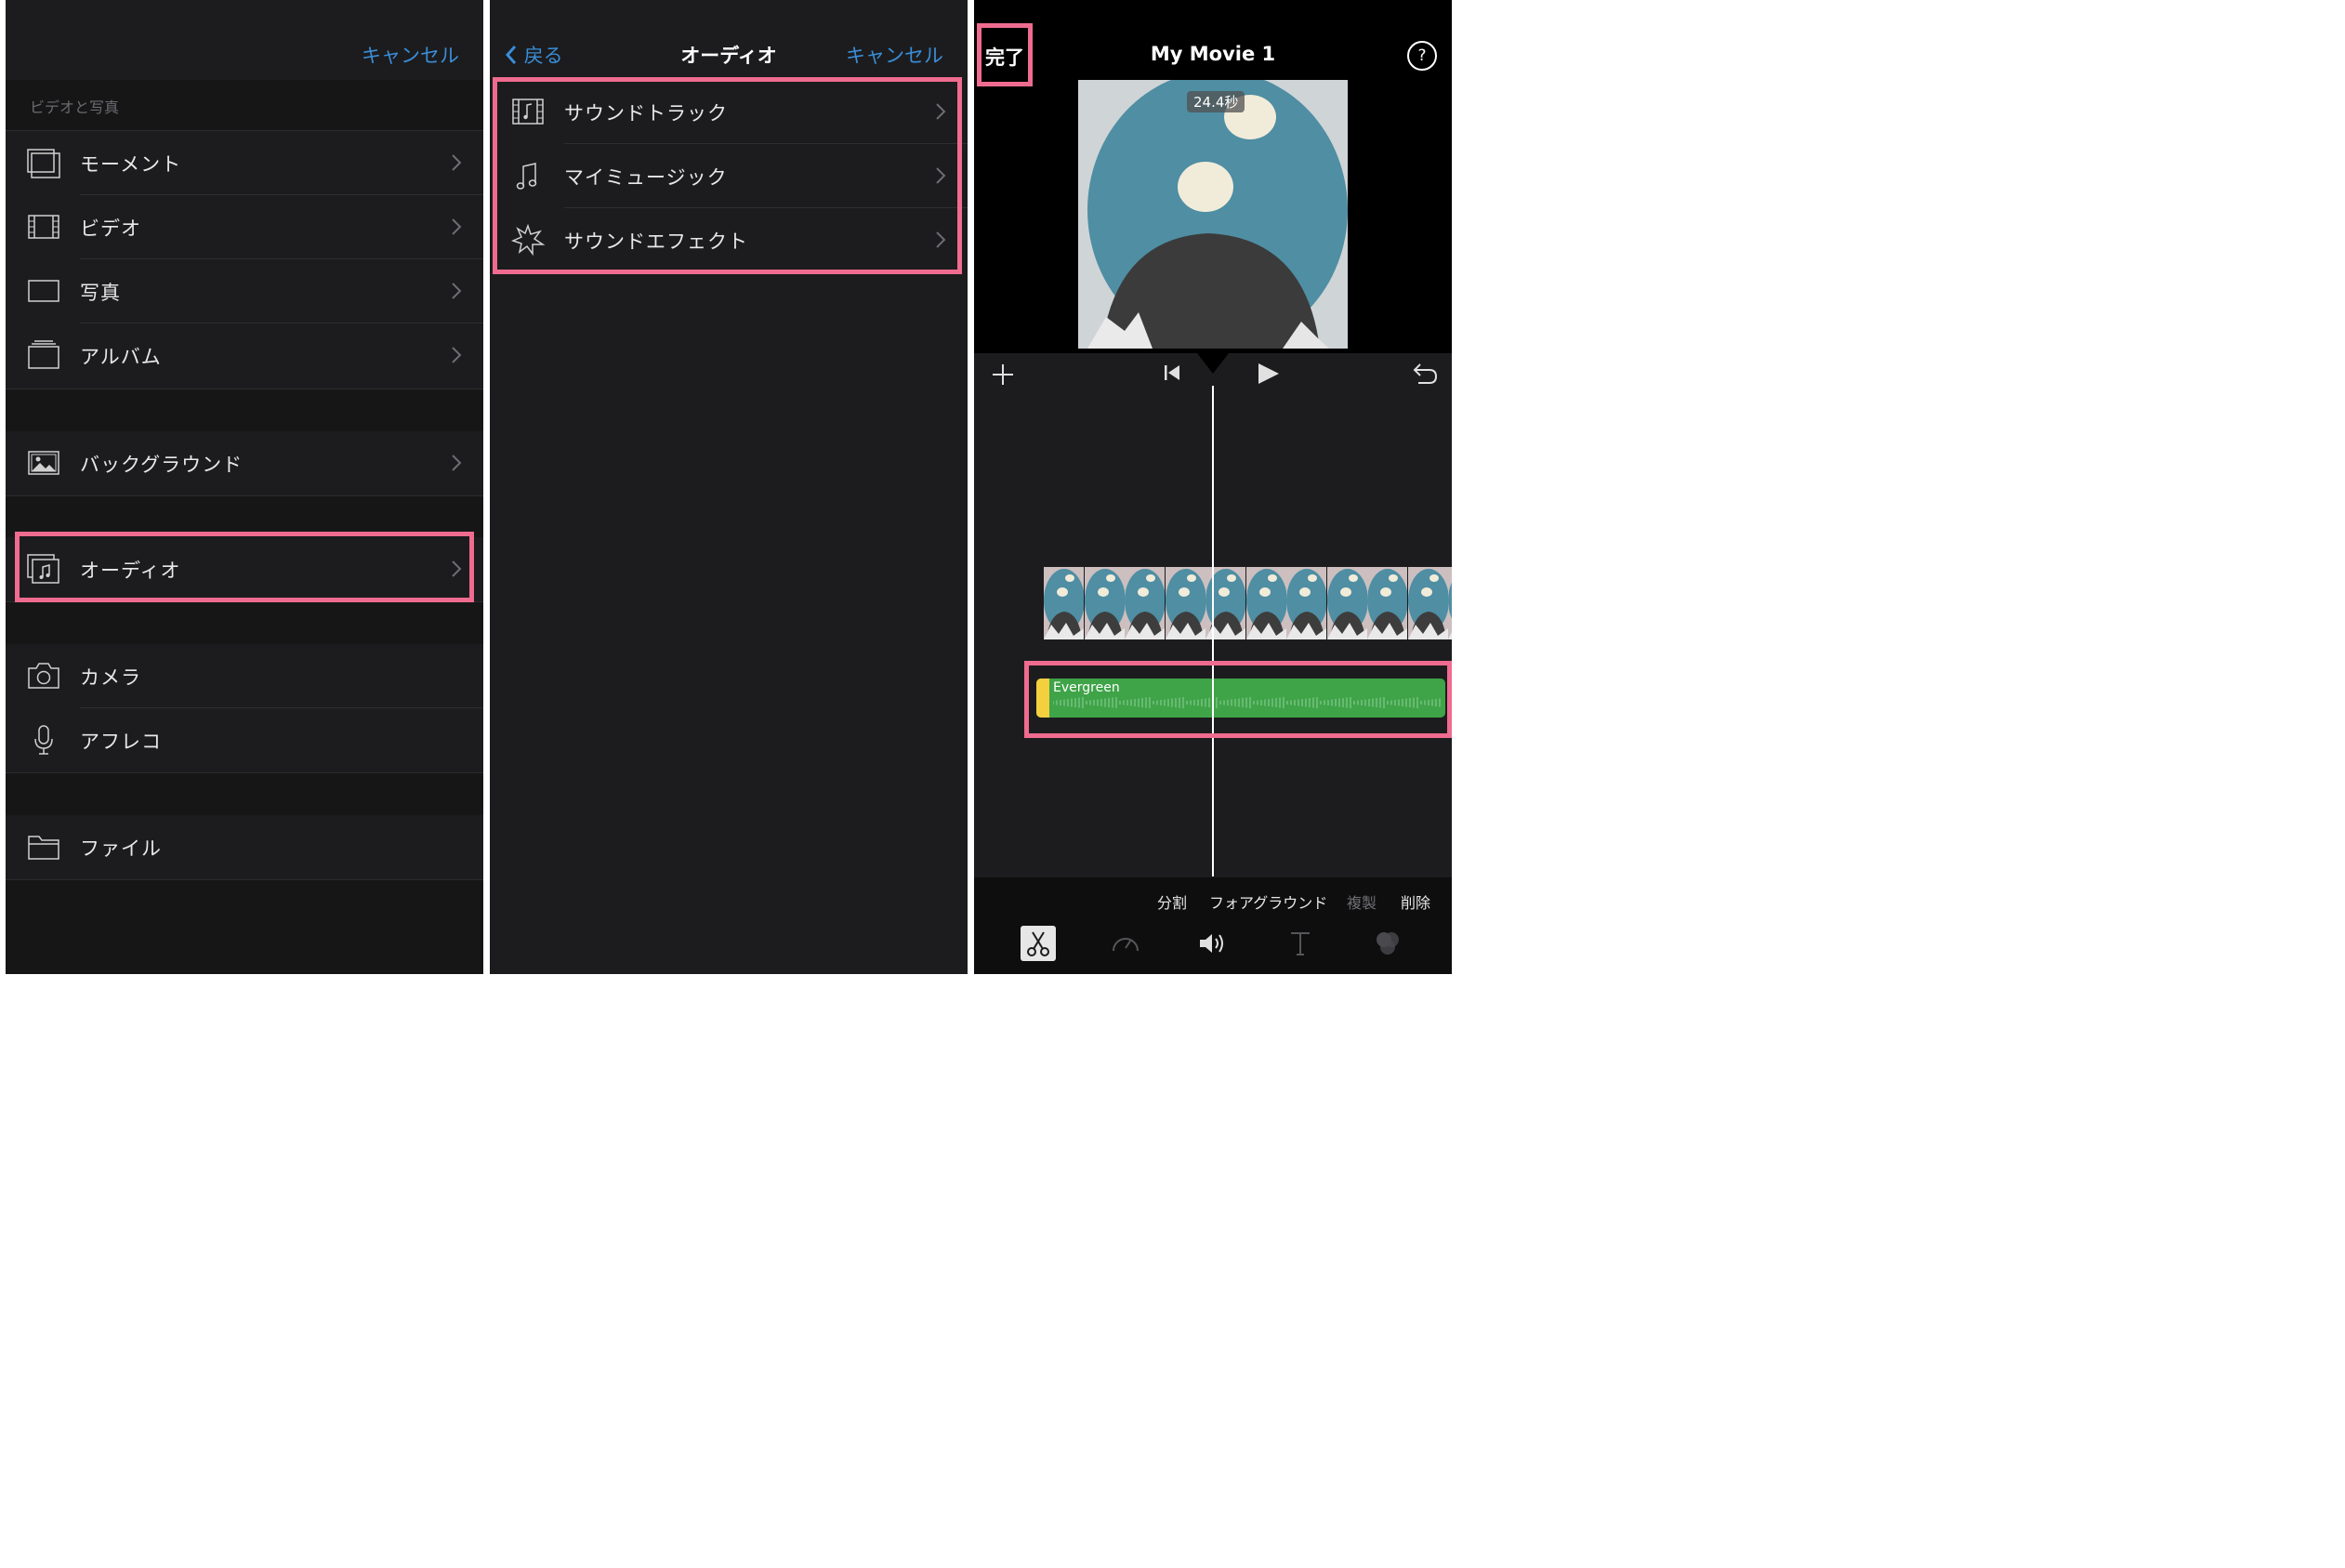  I want to click on audio-clip-handle, so click(1042, 699).